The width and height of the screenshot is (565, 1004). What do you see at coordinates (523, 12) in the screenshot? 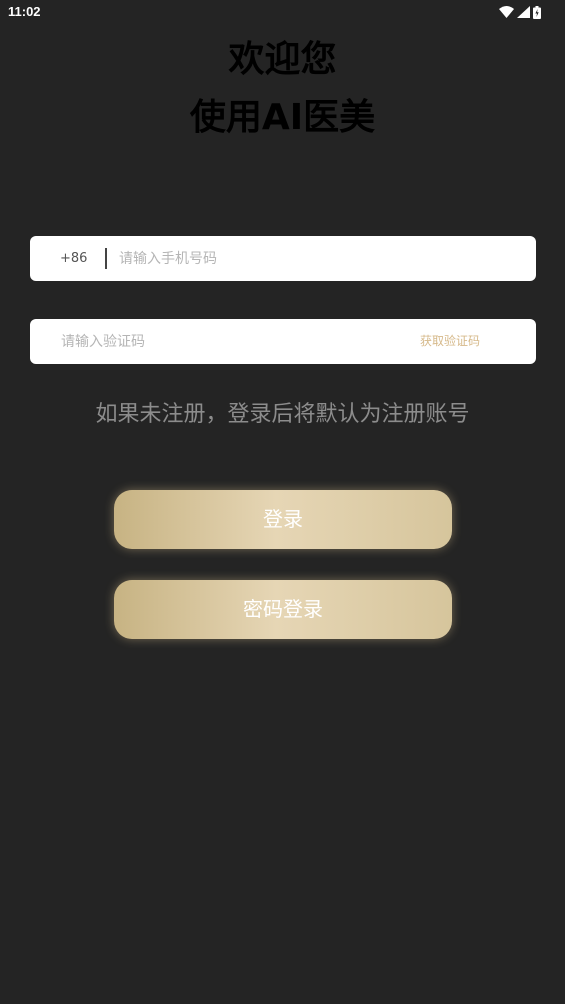
I see `cellular-signal-icon` at bounding box center [523, 12].